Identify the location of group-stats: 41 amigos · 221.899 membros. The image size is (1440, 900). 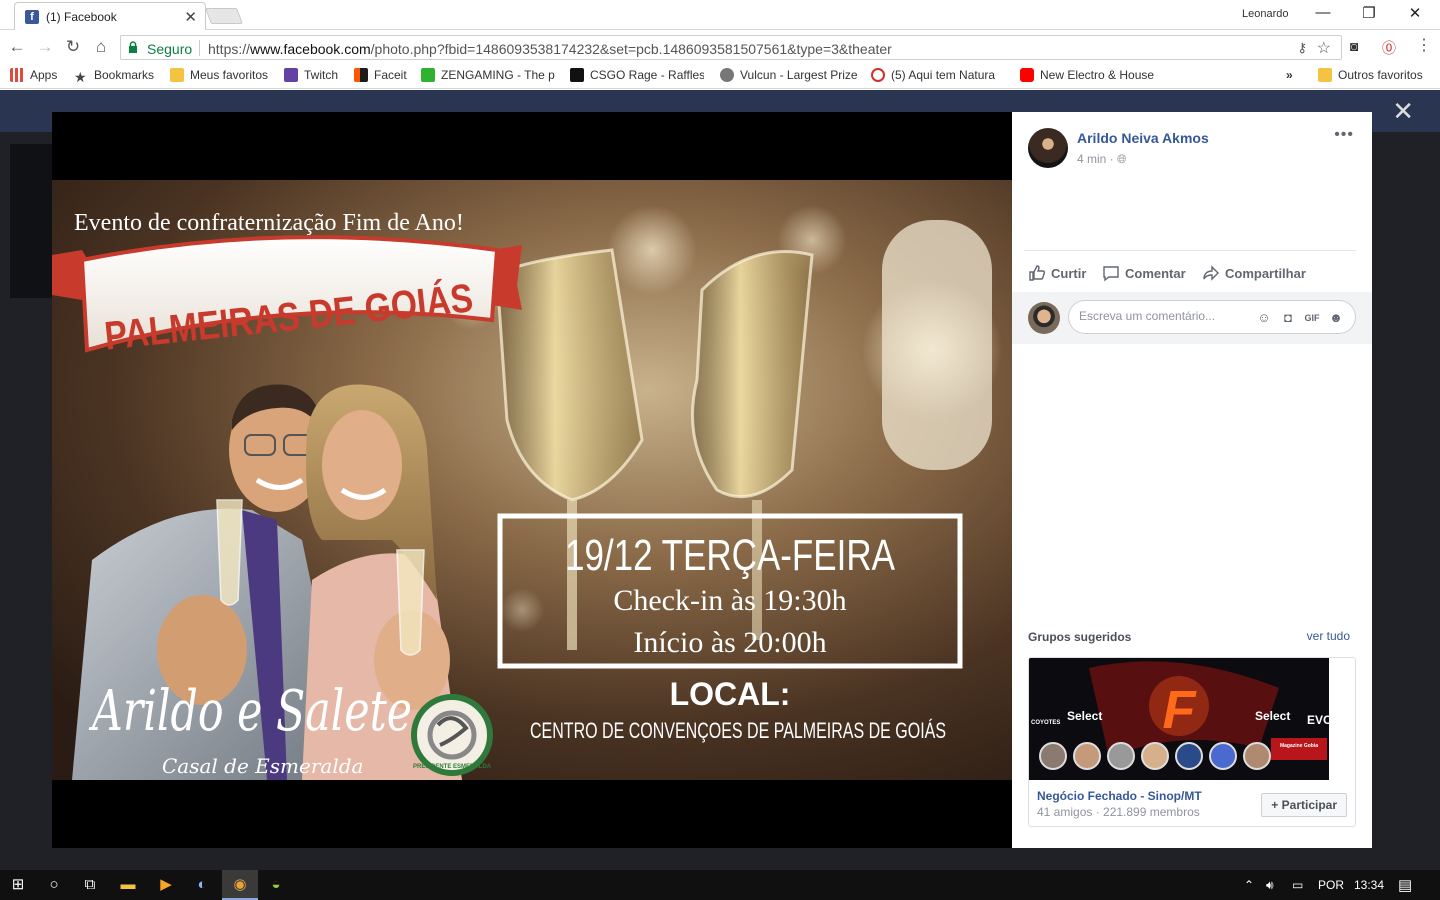
(1118, 812).